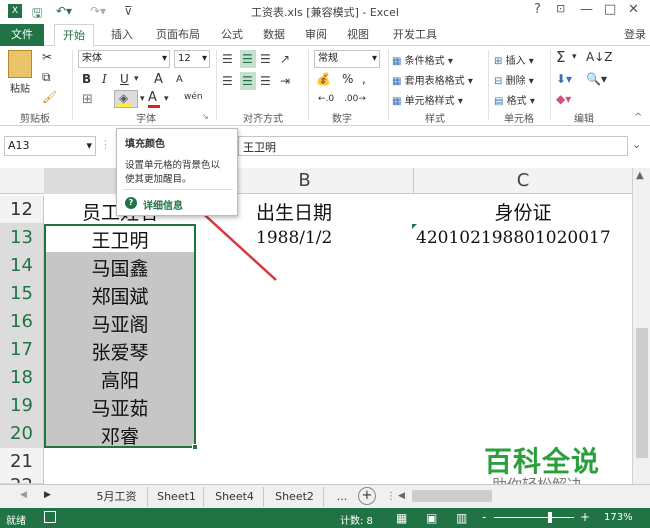 The width and height of the screenshot is (650, 528). I want to click on page-layout-view-icon: ▣, so click(431, 518).